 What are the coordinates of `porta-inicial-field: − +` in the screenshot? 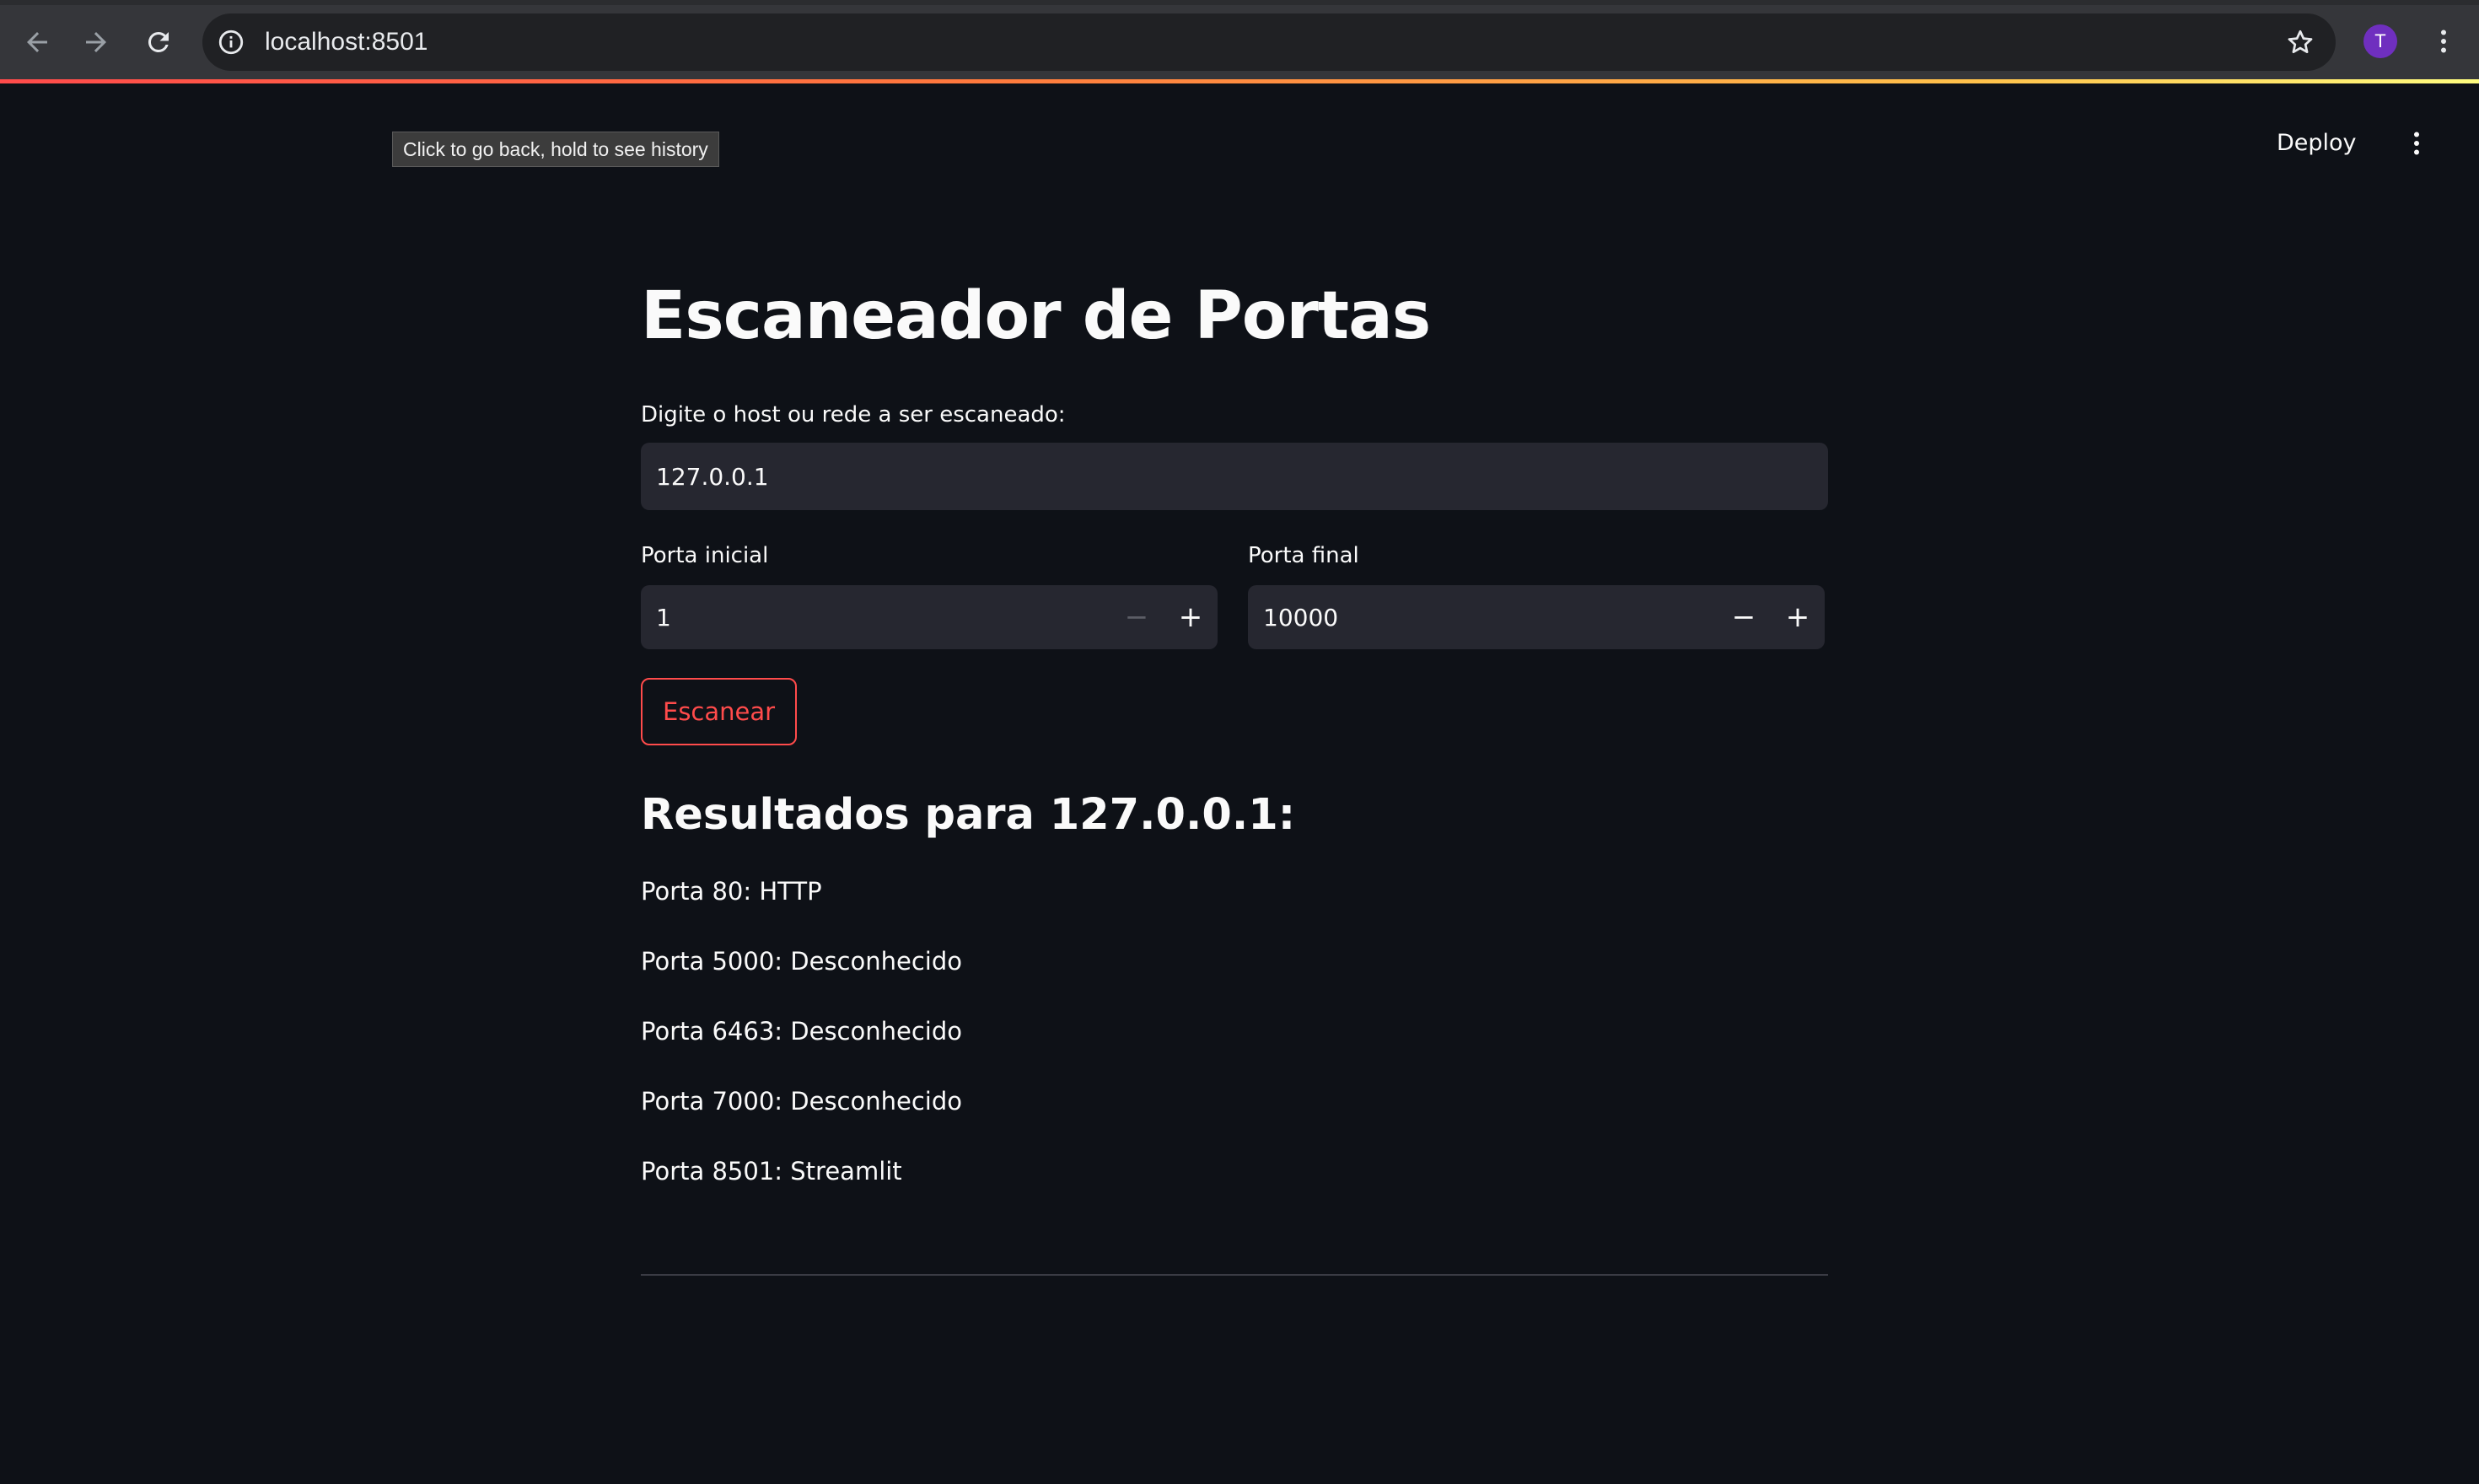 It's located at (929, 617).